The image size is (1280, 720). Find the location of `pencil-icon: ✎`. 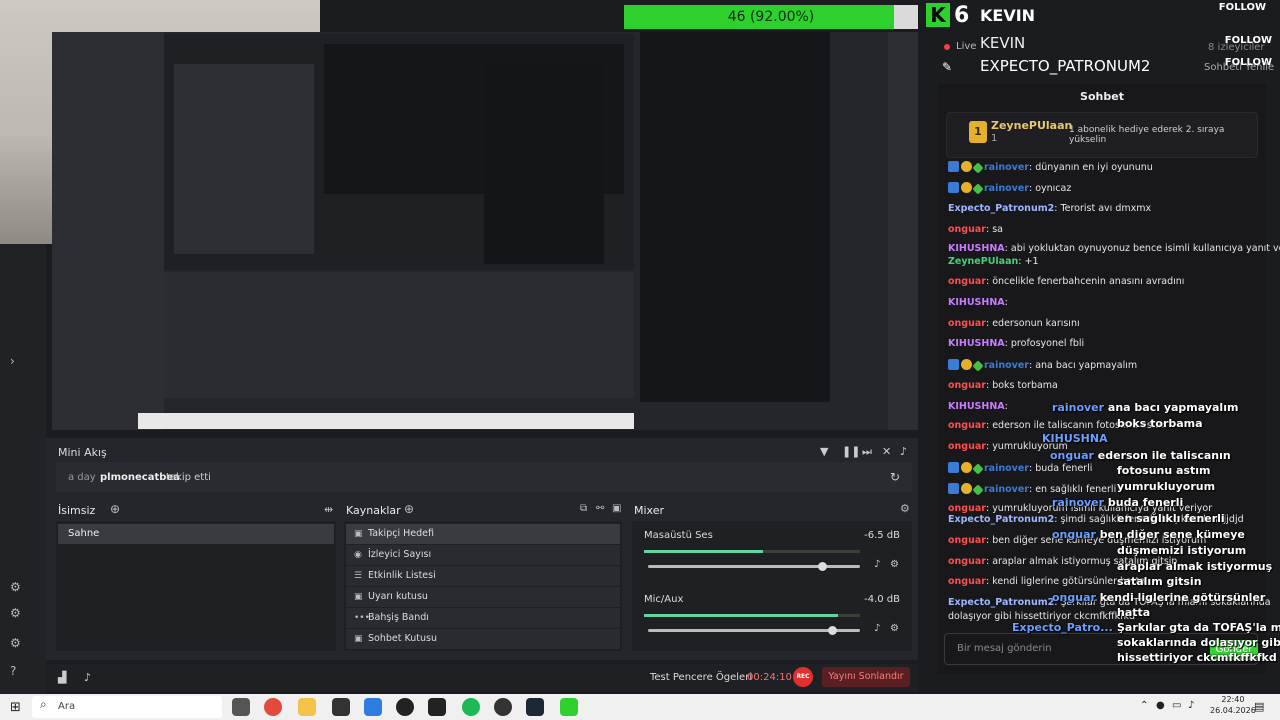

pencil-icon: ✎ is located at coordinates (947, 67).